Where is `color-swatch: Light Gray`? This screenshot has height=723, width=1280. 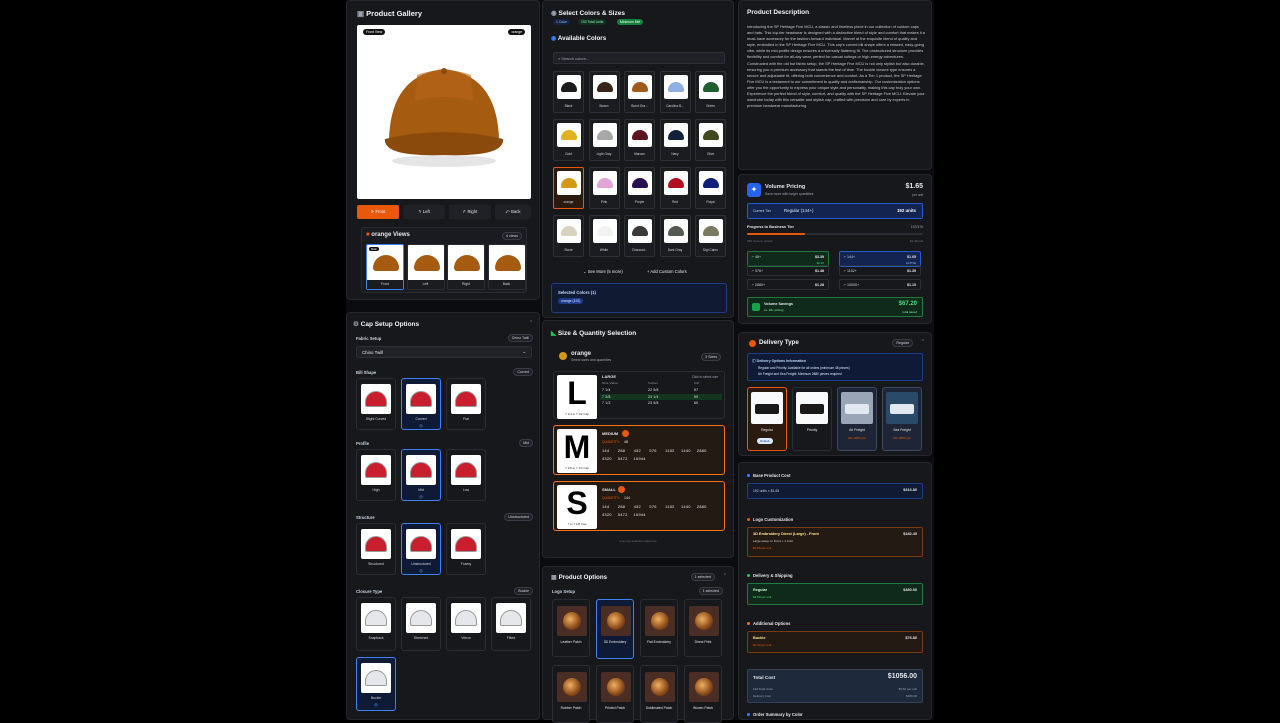 color-swatch: Light Gray is located at coordinates (604, 140).